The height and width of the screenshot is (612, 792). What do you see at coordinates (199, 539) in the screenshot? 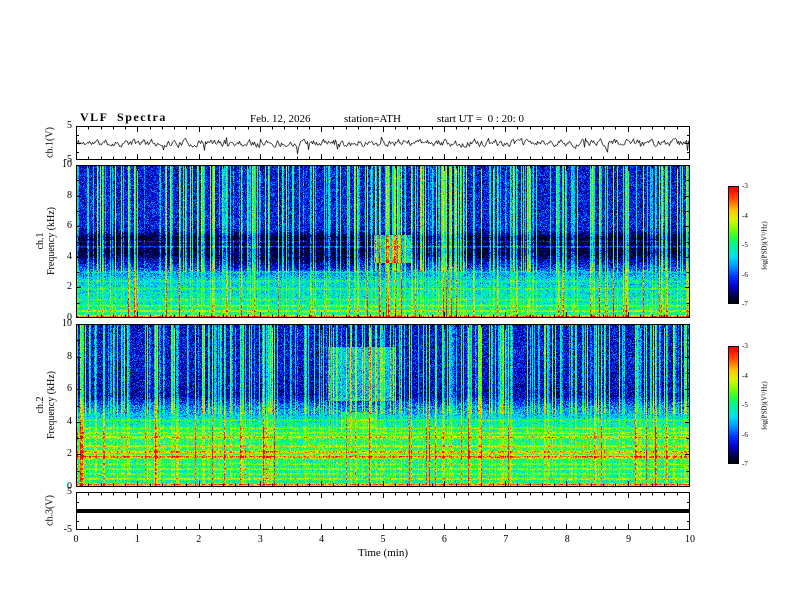
I see `x-tick-label: 2` at bounding box center [199, 539].